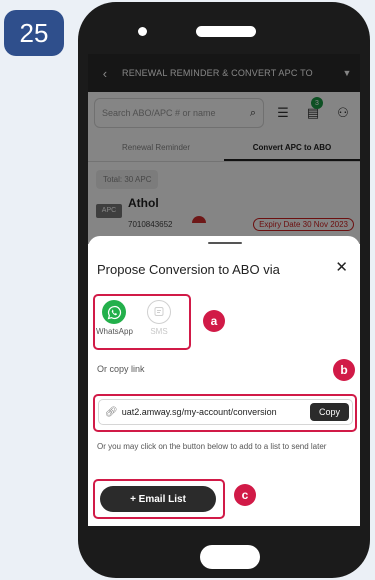  I want to click on marker-b: b, so click(344, 370).